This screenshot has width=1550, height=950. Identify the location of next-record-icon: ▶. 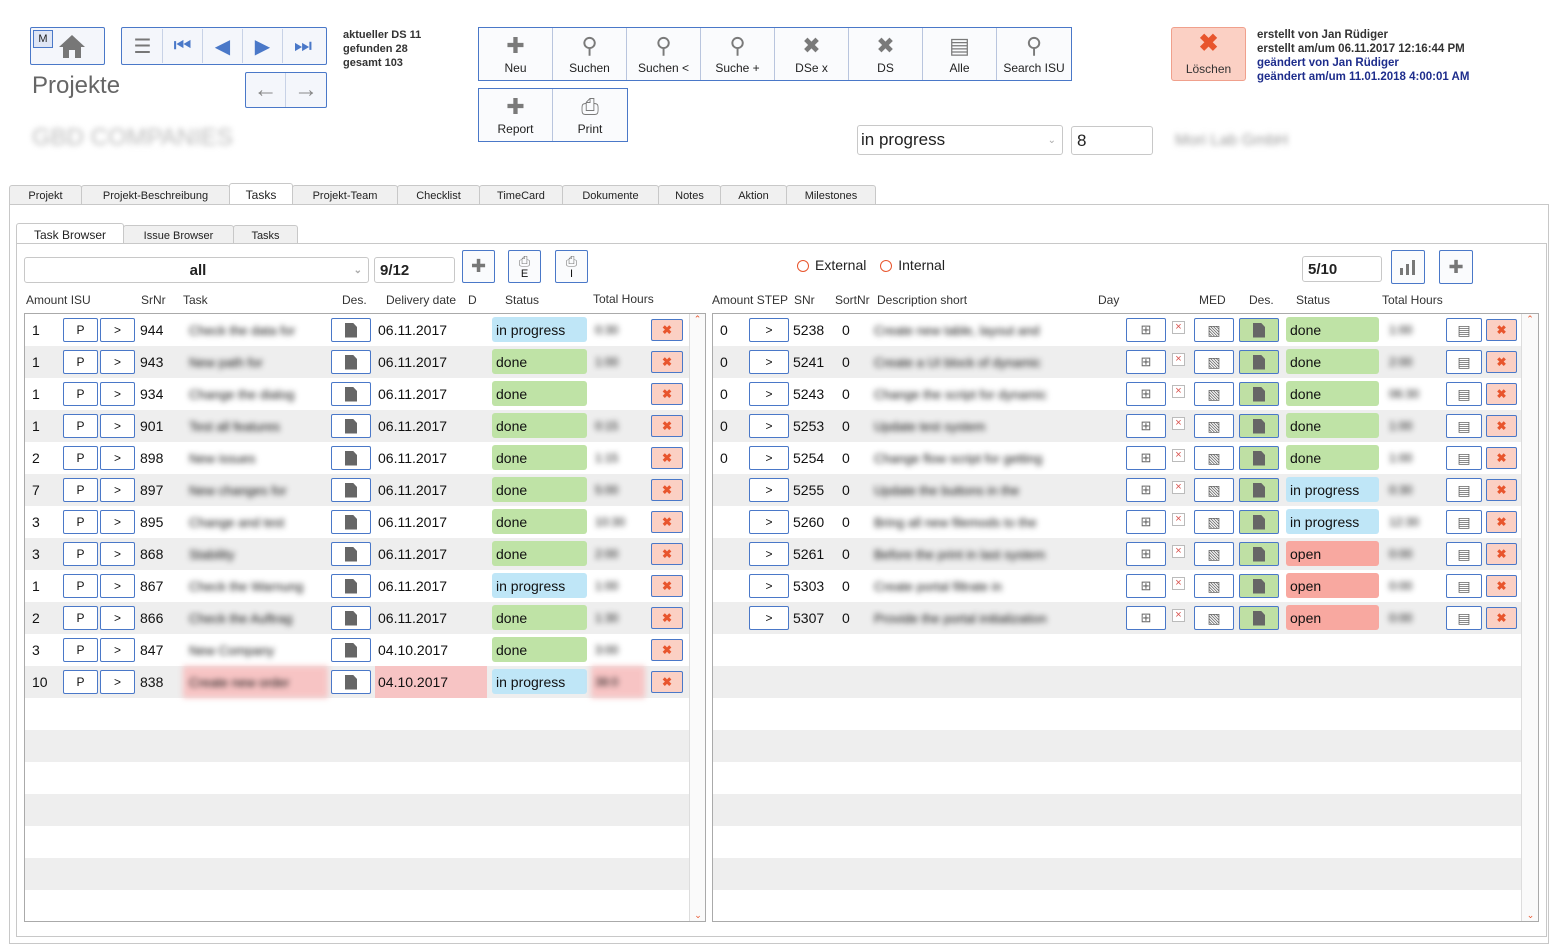
(263, 46).